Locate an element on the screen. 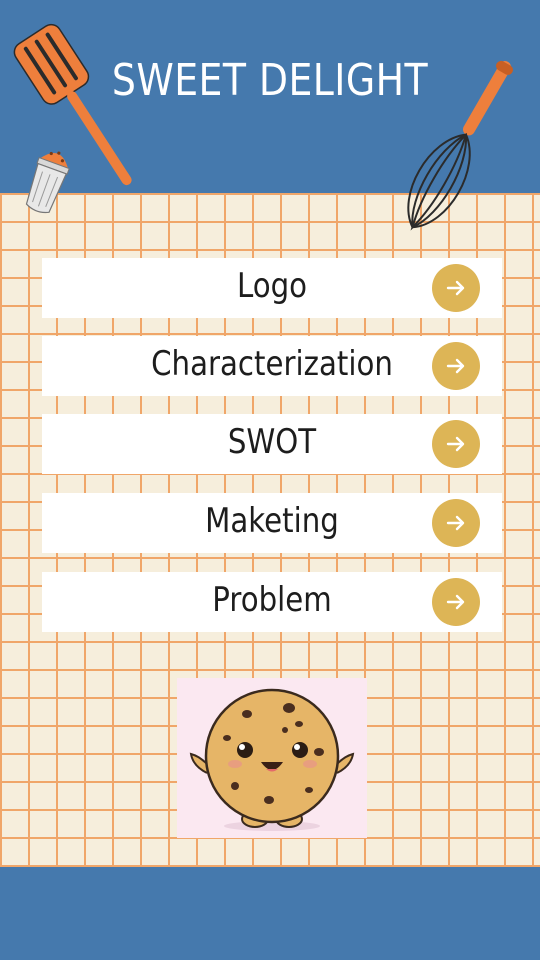  cookie-character-icon is located at coordinates (272, 759).